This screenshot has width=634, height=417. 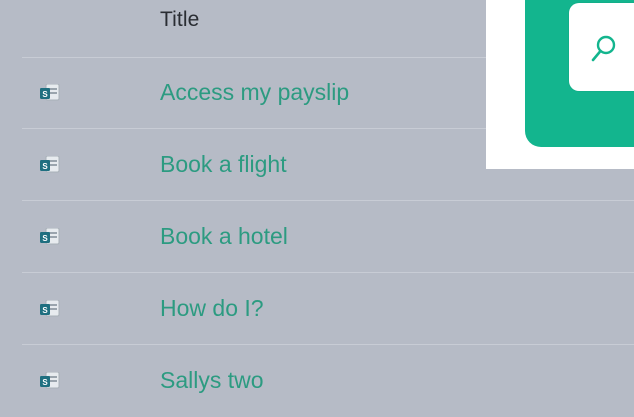 I want to click on item-title-link: How do I?, so click(x=212, y=308).